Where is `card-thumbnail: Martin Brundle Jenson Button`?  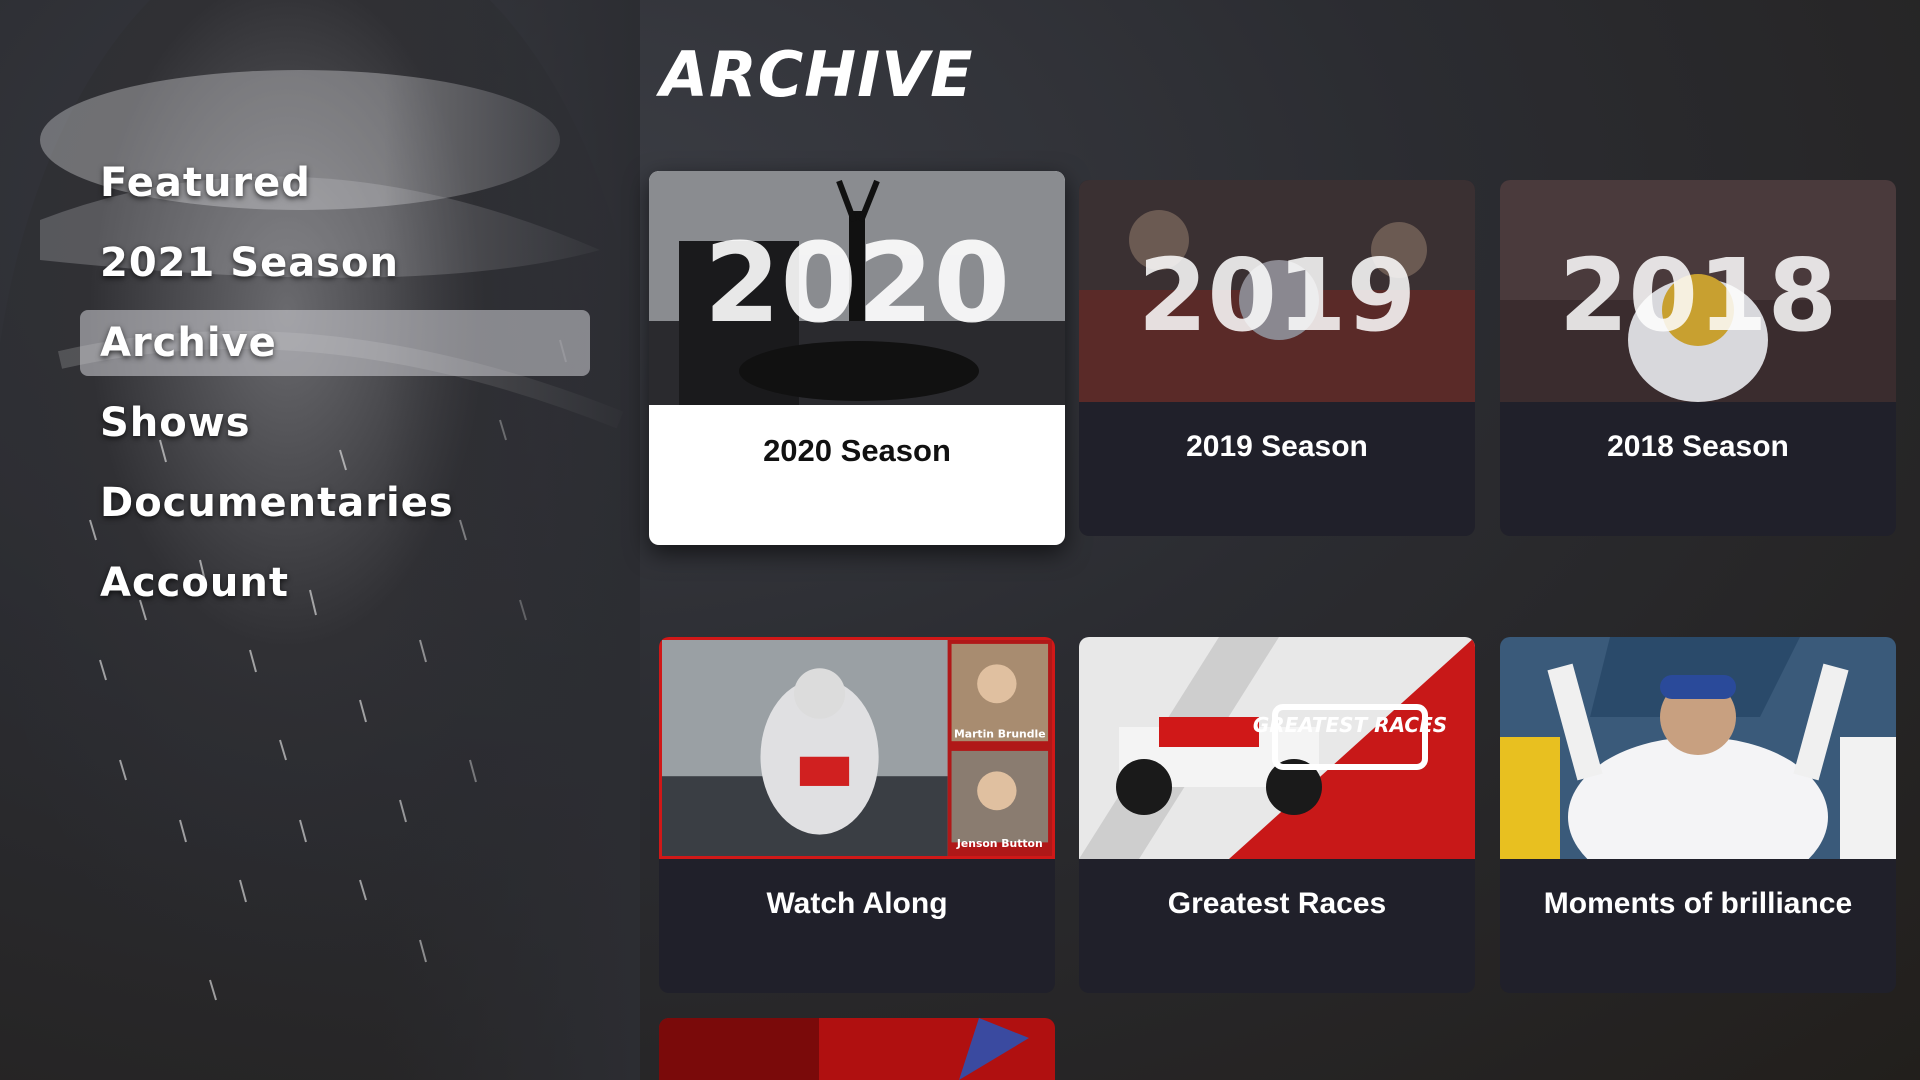 card-thumbnail: Martin Brundle Jenson Button is located at coordinates (857, 748).